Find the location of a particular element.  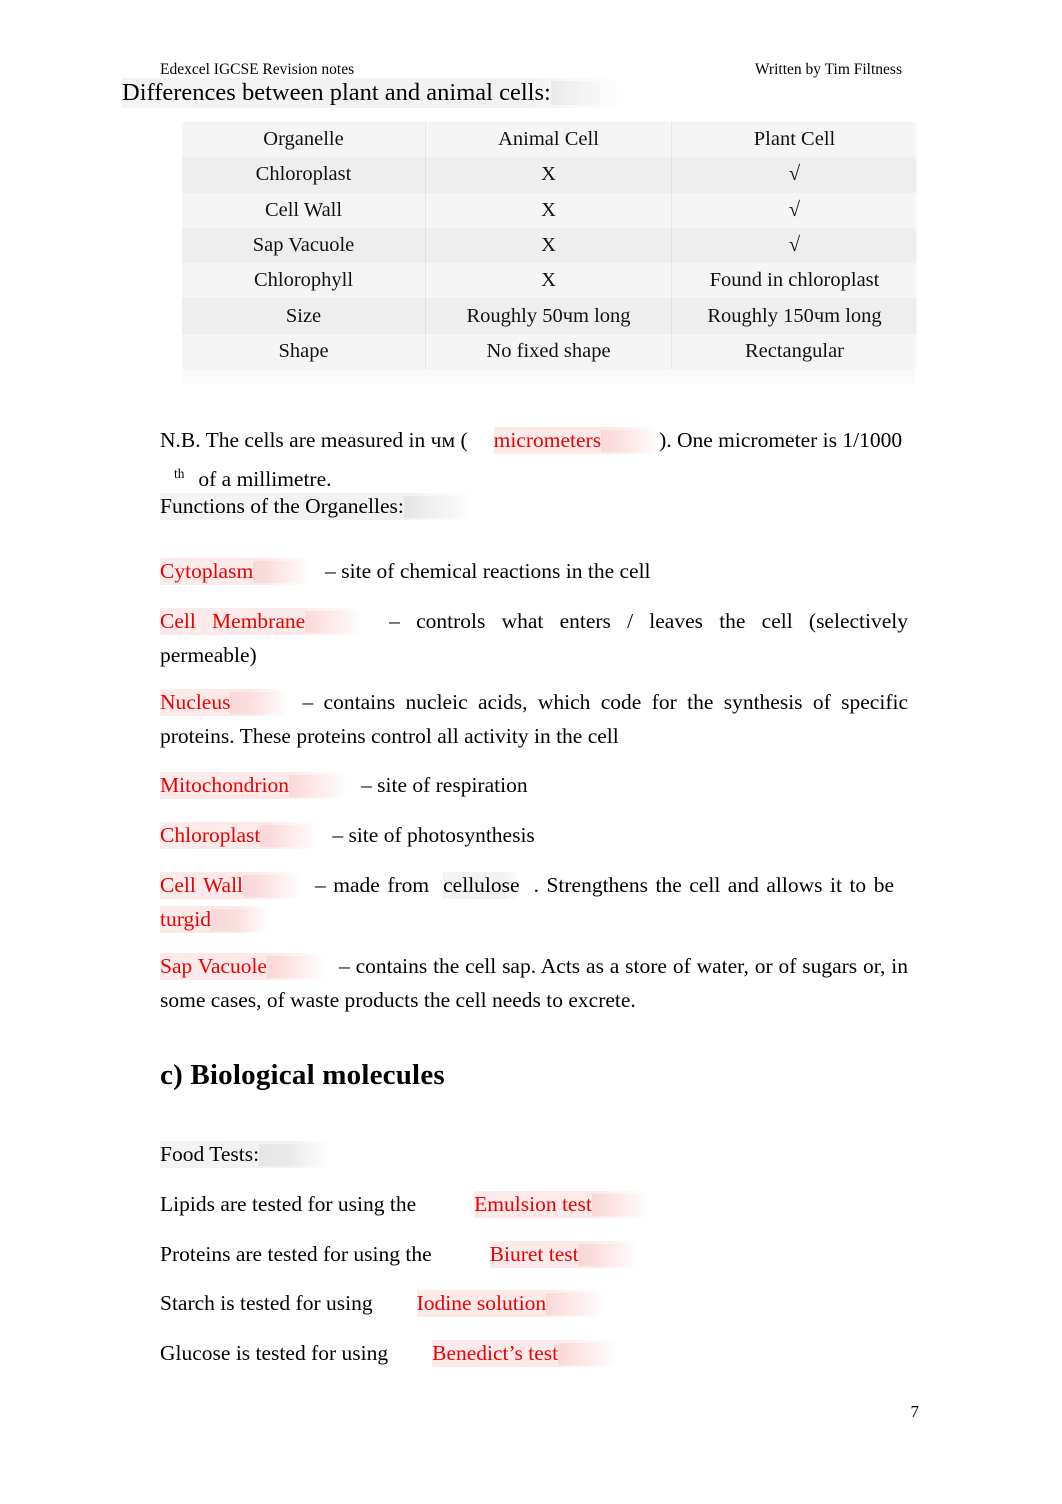

nb-text-part1: N.B. The cells are measured in чм ( is located at coordinates (314, 440).